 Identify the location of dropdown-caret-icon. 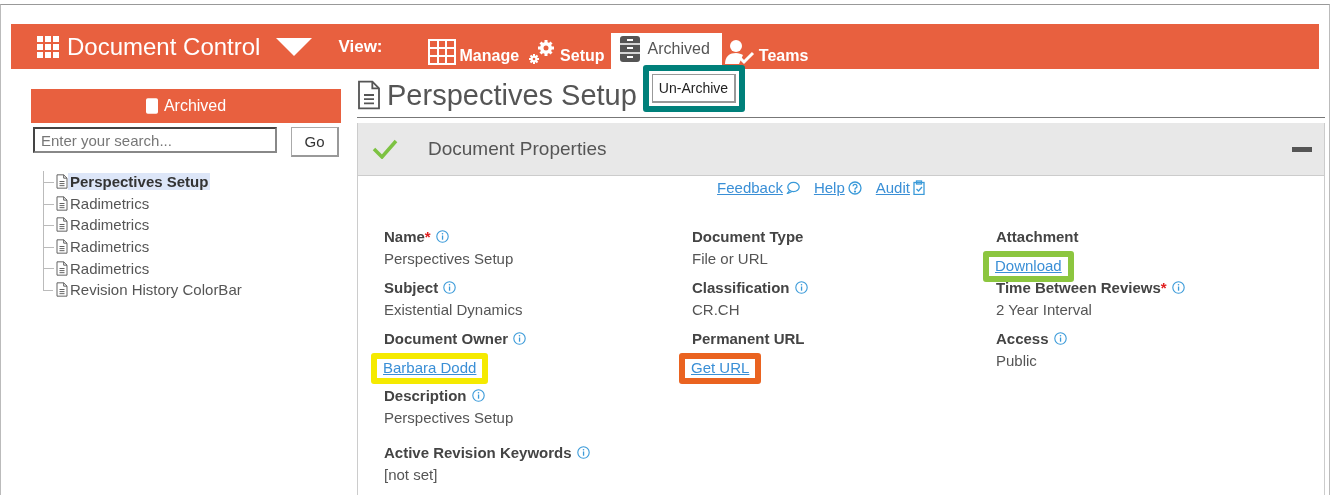
(294, 46).